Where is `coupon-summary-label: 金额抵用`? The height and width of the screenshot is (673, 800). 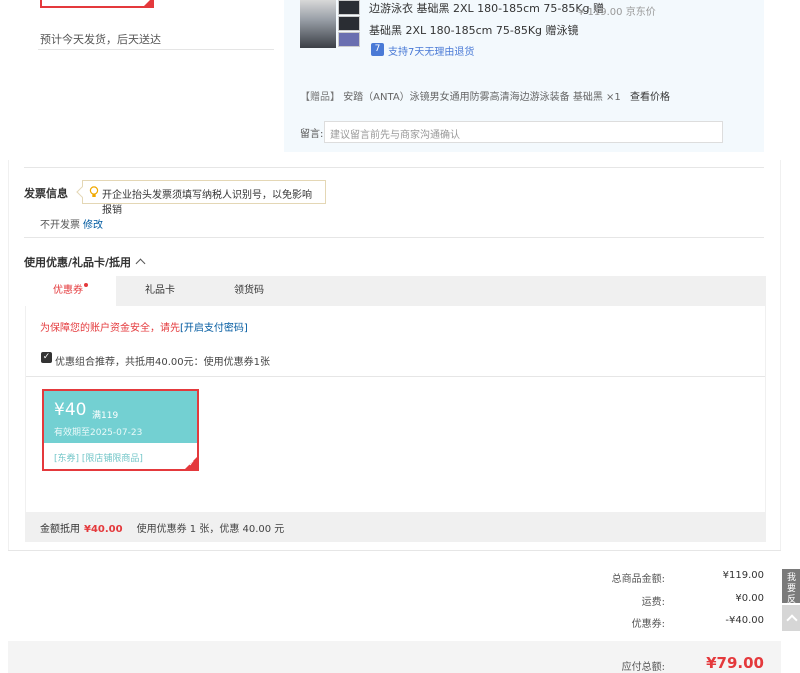
coupon-summary-label: 金额抵用 is located at coordinates (60, 529).